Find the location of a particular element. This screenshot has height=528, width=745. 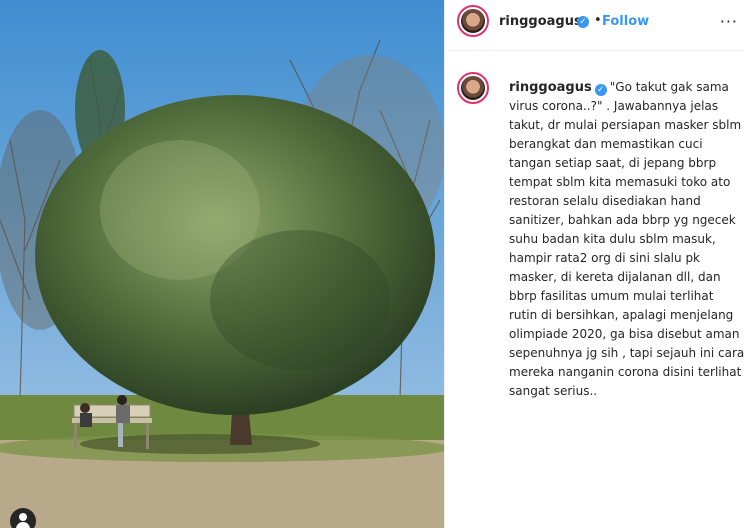

user-tag-icon is located at coordinates (23, 518).